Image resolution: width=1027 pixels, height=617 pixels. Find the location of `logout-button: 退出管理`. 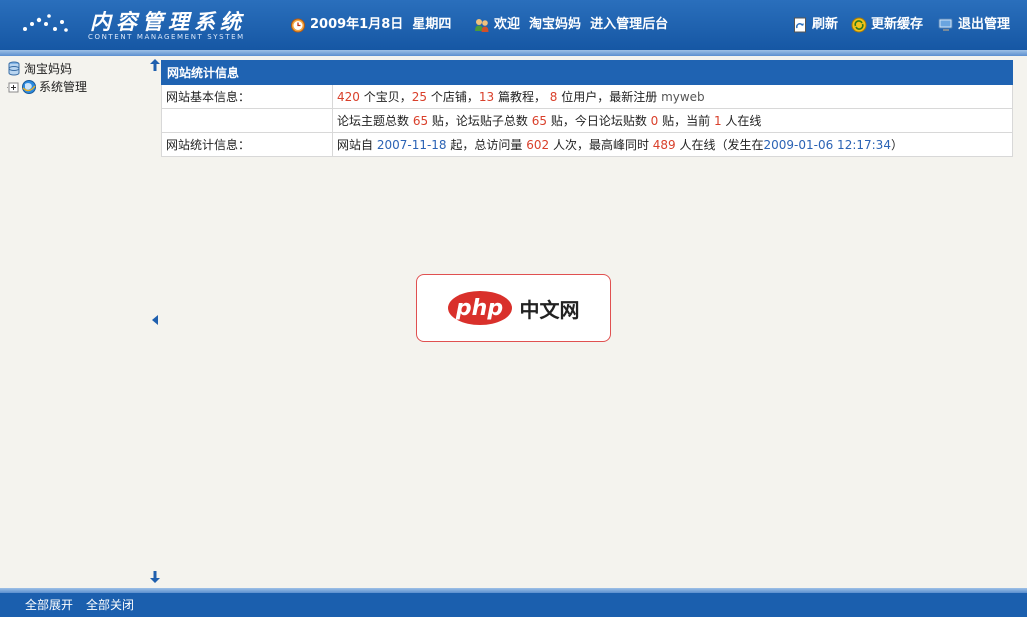

logout-button: 退出管理 is located at coordinates (974, 25).